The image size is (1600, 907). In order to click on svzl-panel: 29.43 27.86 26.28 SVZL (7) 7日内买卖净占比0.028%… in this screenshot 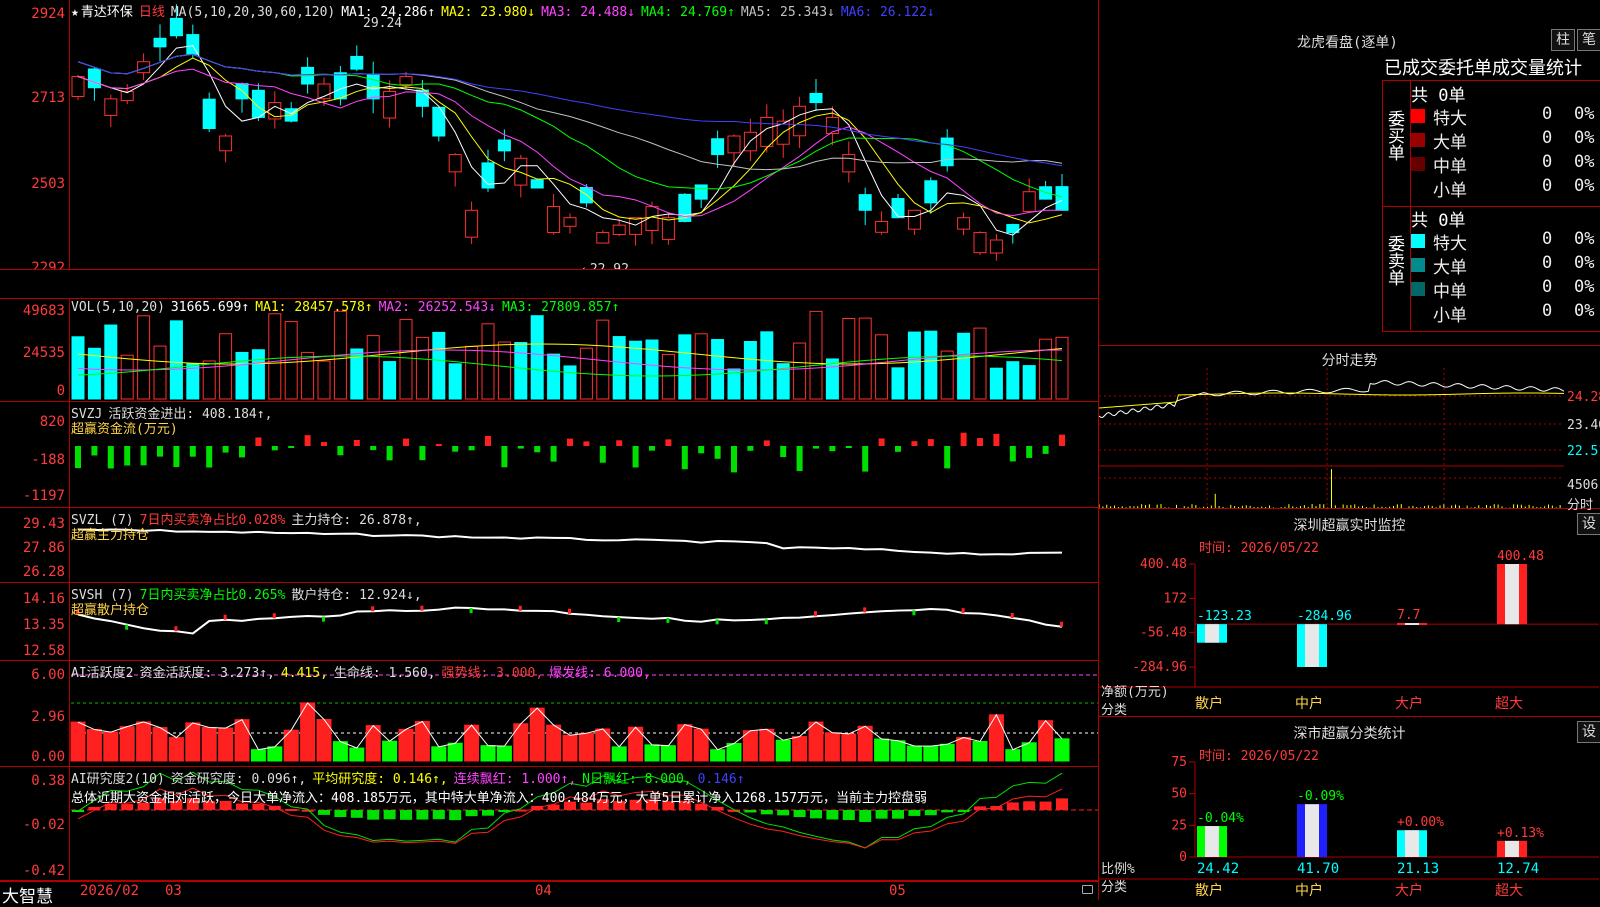, I will do `click(549, 545)`.